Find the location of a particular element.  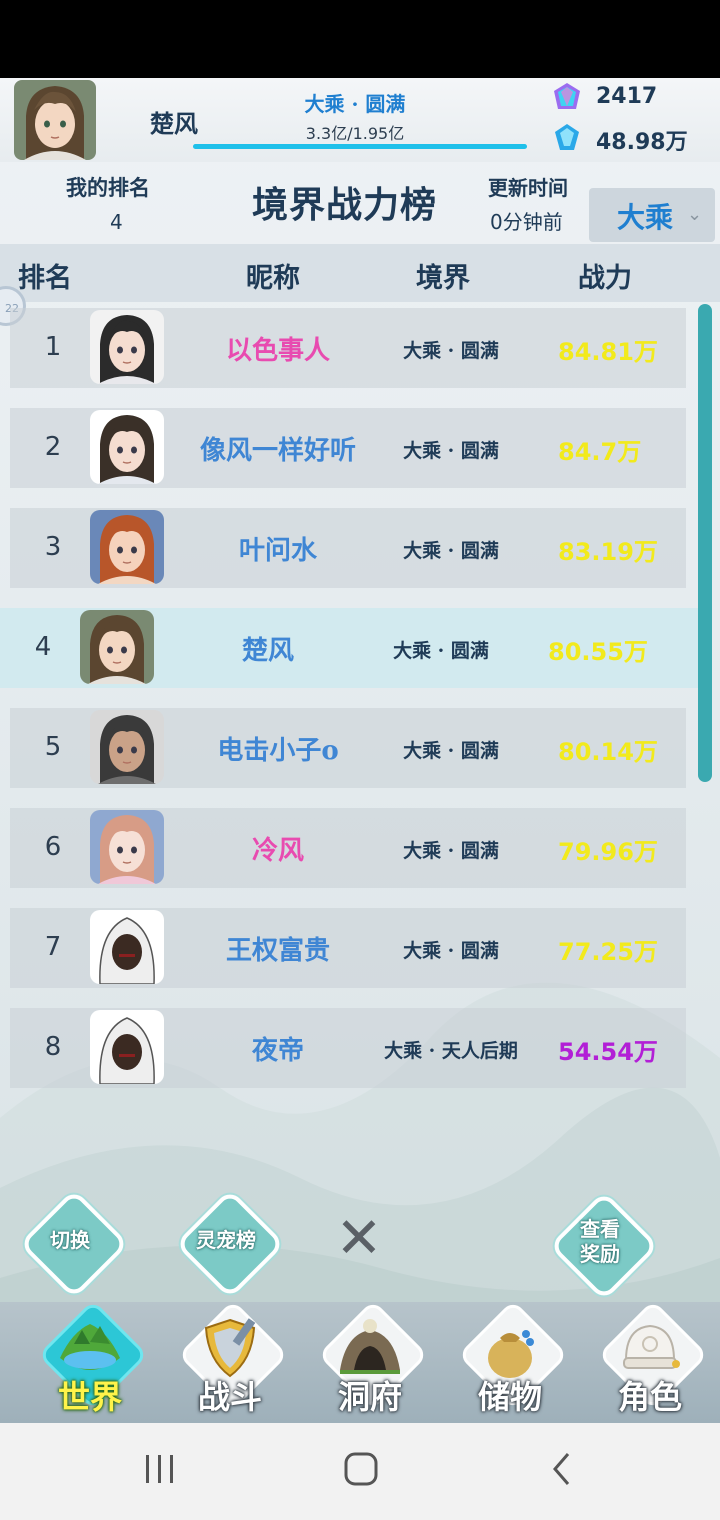

nav-world: 世界 is located at coordinates (90, 1359).